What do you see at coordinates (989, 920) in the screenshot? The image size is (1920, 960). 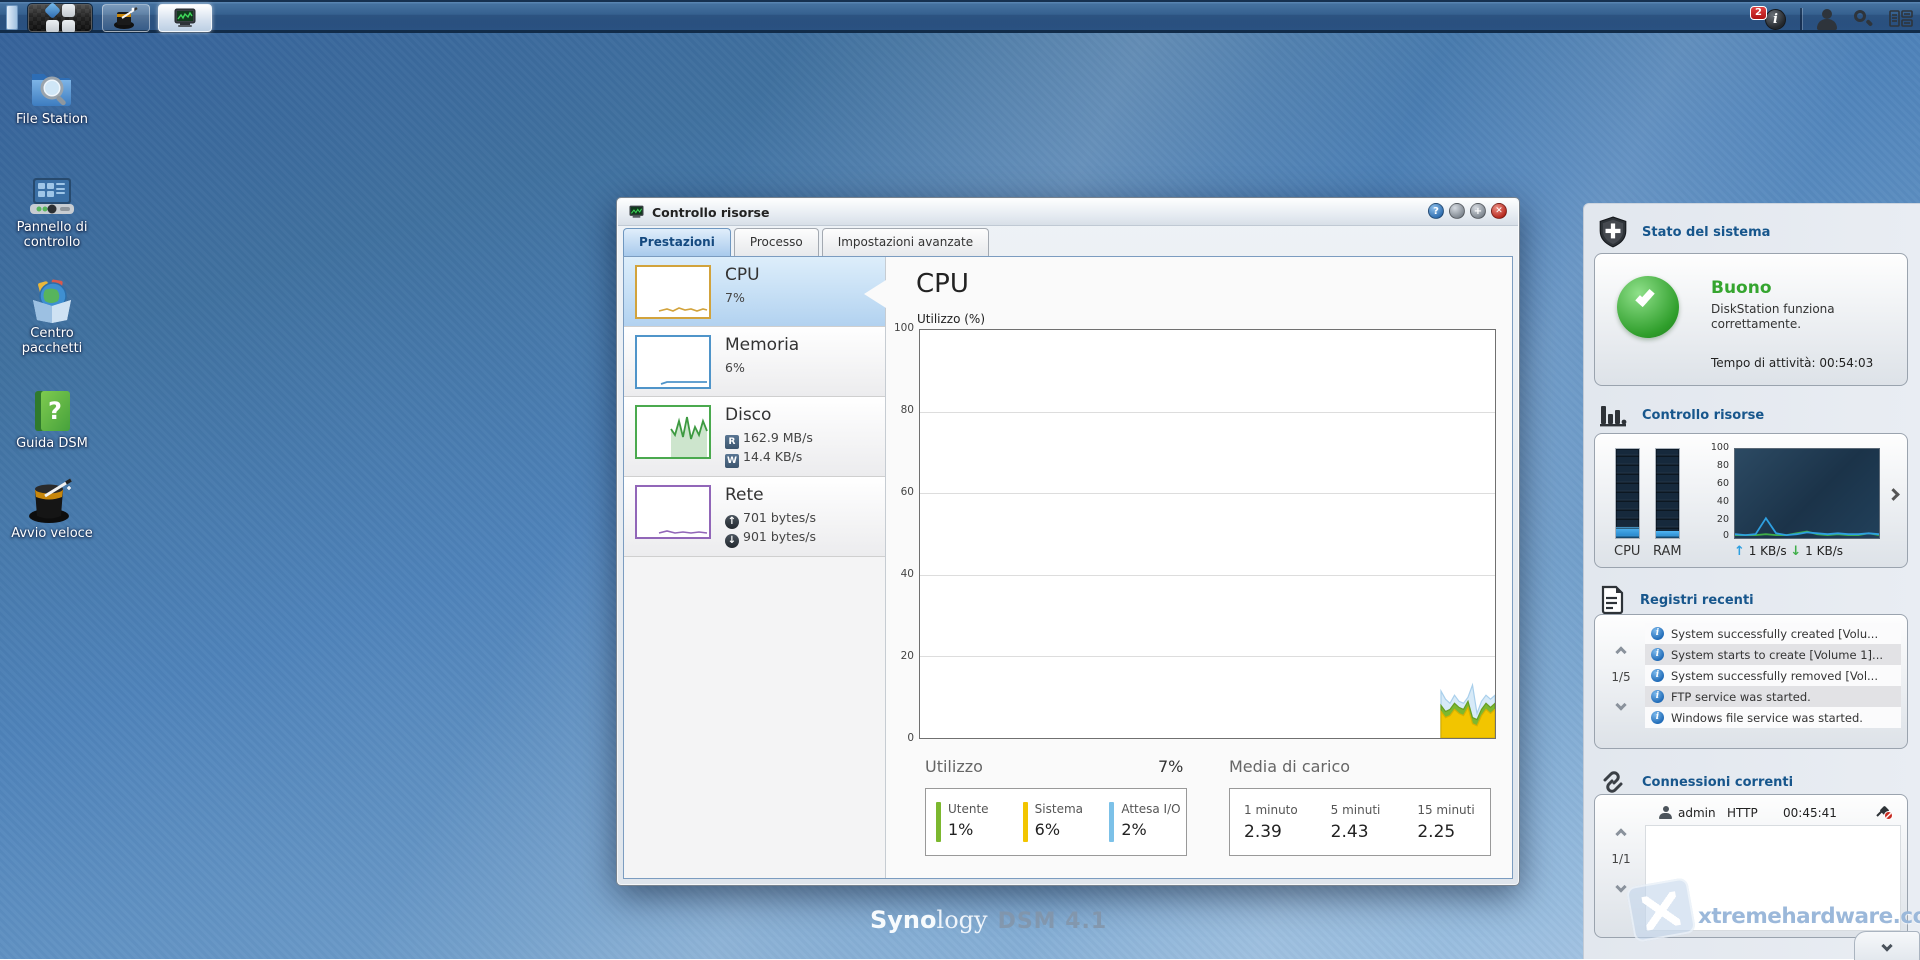 I see `dsm-watermark: Synology DSM 4.1` at bounding box center [989, 920].